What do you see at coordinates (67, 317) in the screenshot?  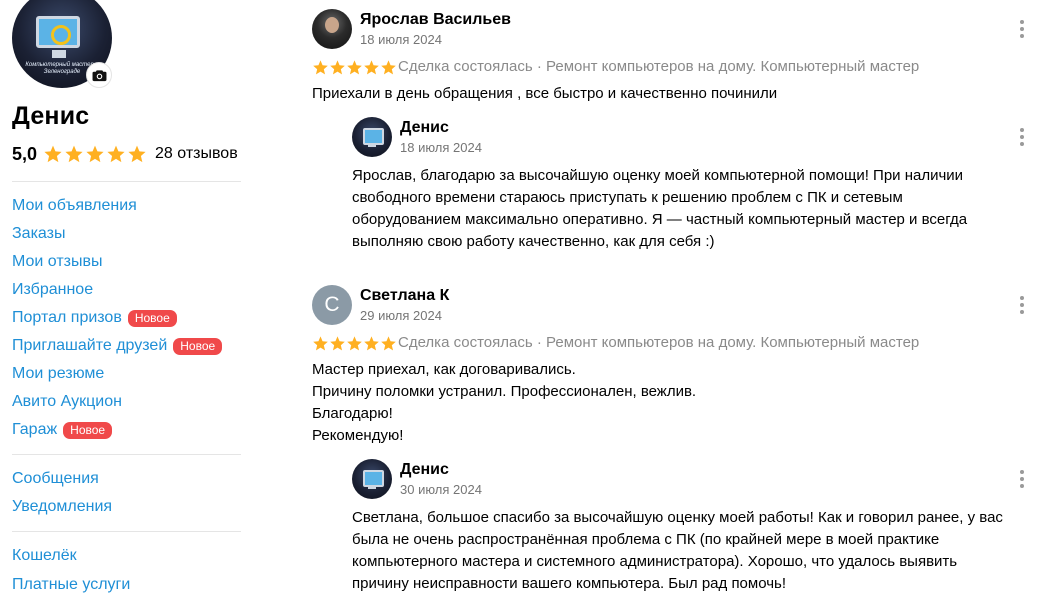 I see `nav-label: Портал призов` at bounding box center [67, 317].